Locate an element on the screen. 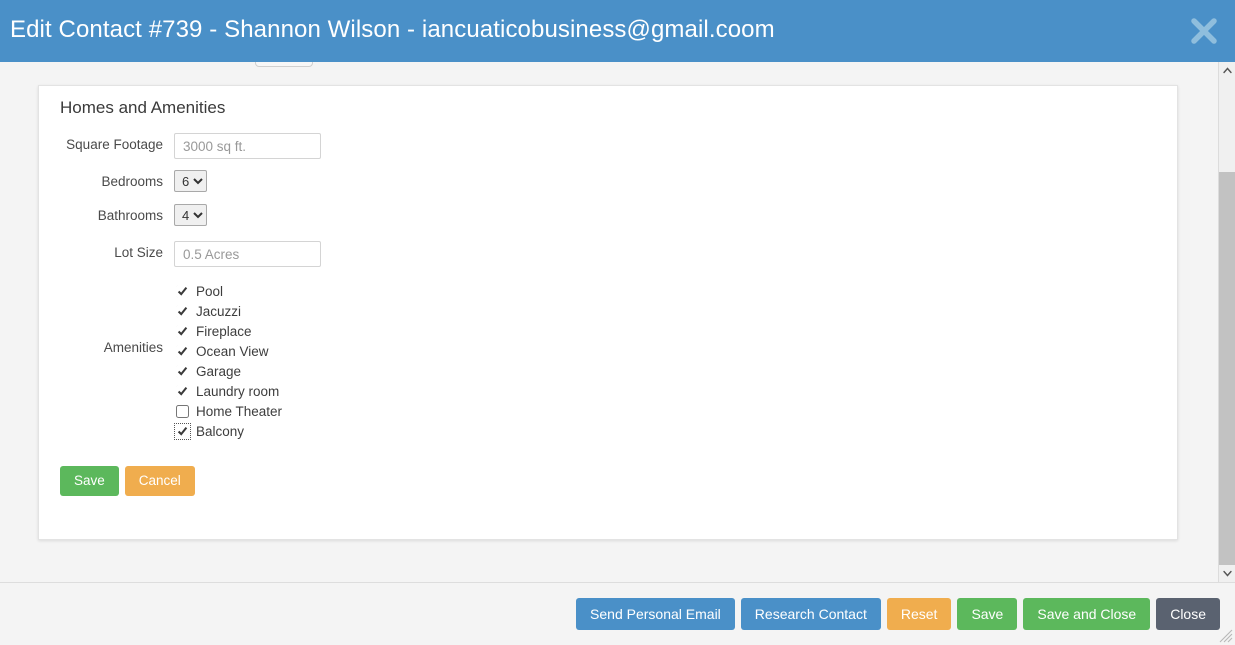  amenity-item: Laundry room is located at coordinates (229, 391).